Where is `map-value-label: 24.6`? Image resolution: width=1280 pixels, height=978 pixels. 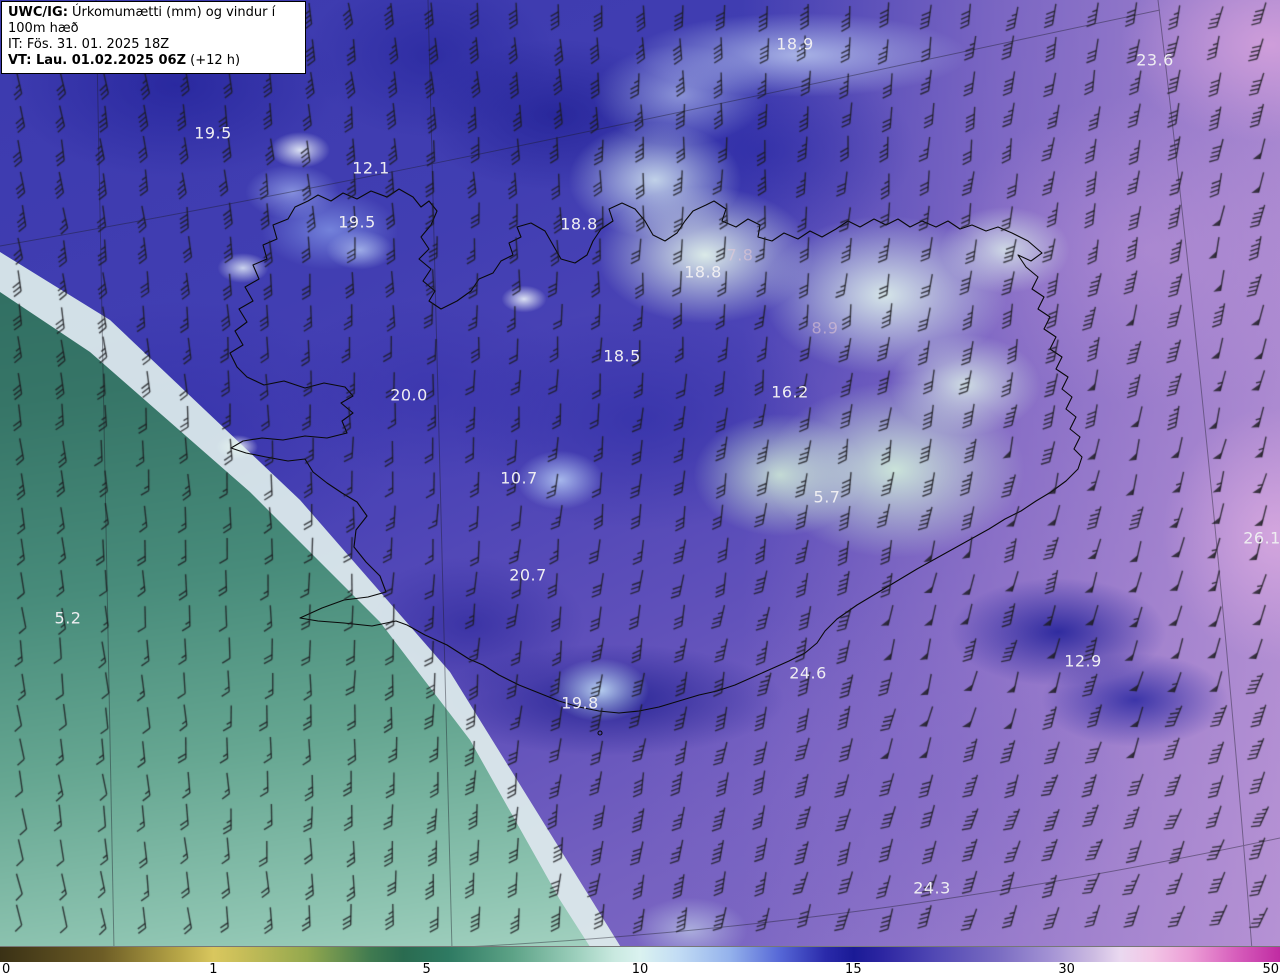 map-value-label: 24.6 is located at coordinates (808, 673).